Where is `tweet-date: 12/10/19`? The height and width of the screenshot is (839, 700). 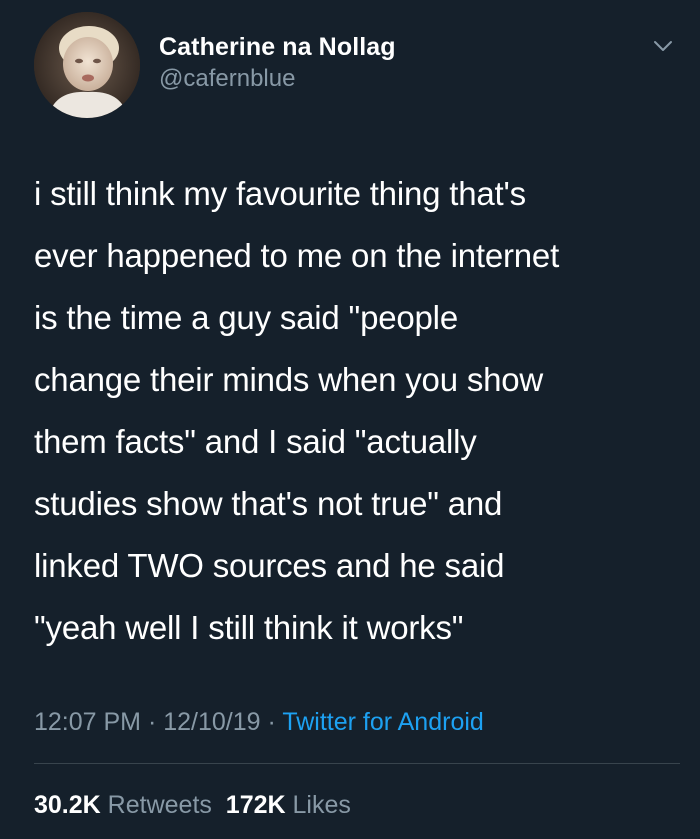
tweet-date: 12/10/19 is located at coordinates (211, 722).